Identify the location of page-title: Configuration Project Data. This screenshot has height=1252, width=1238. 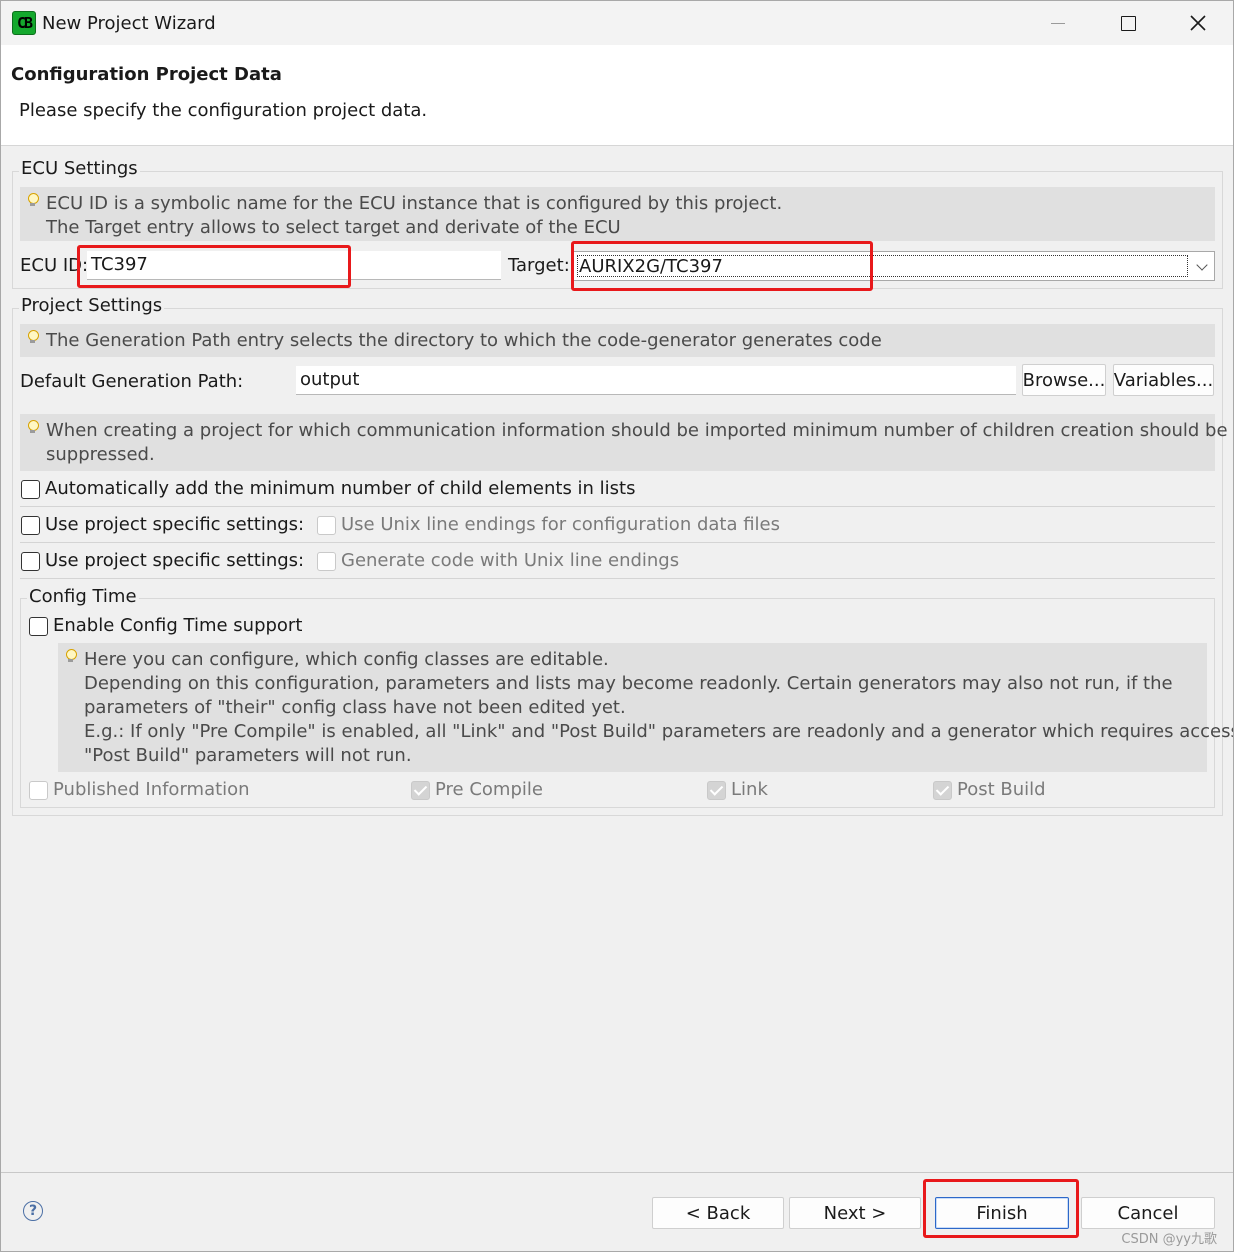
(146, 74).